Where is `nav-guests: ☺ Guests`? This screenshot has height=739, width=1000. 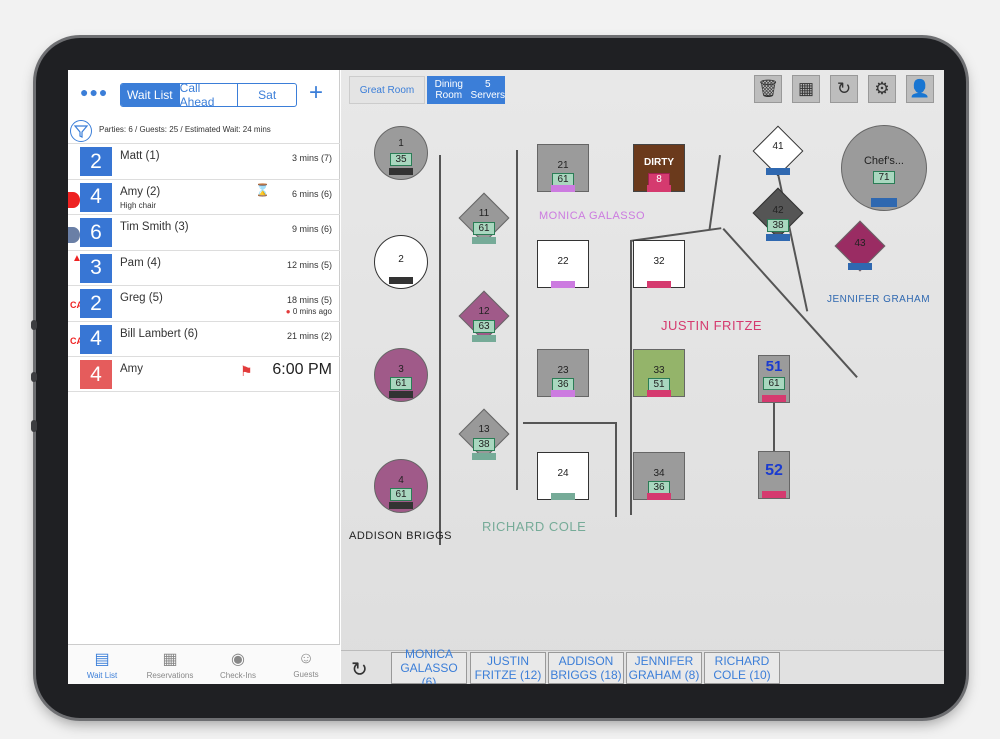
nav-guests: ☺ Guests is located at coordinates (306, 664).